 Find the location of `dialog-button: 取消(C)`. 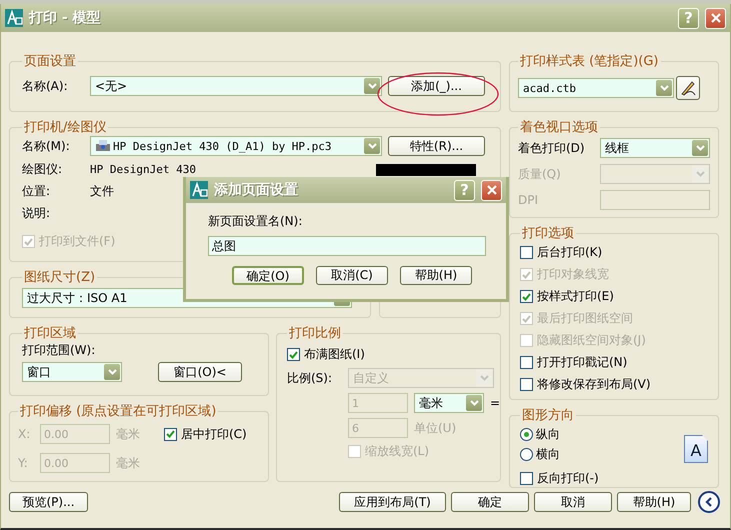

dialog-button: 取消(C) is located at coordinates (352, 275).